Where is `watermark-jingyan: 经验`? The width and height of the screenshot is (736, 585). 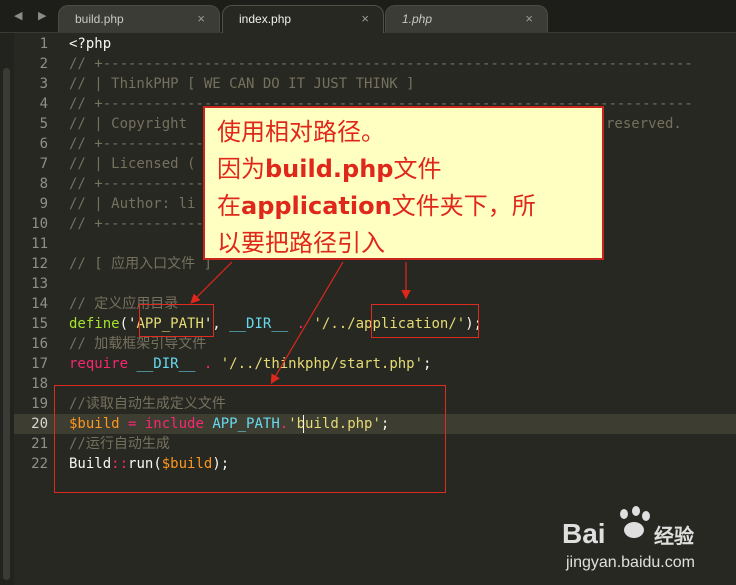
watermark-jingyan: 经验 is located at coordinates (674, 536).